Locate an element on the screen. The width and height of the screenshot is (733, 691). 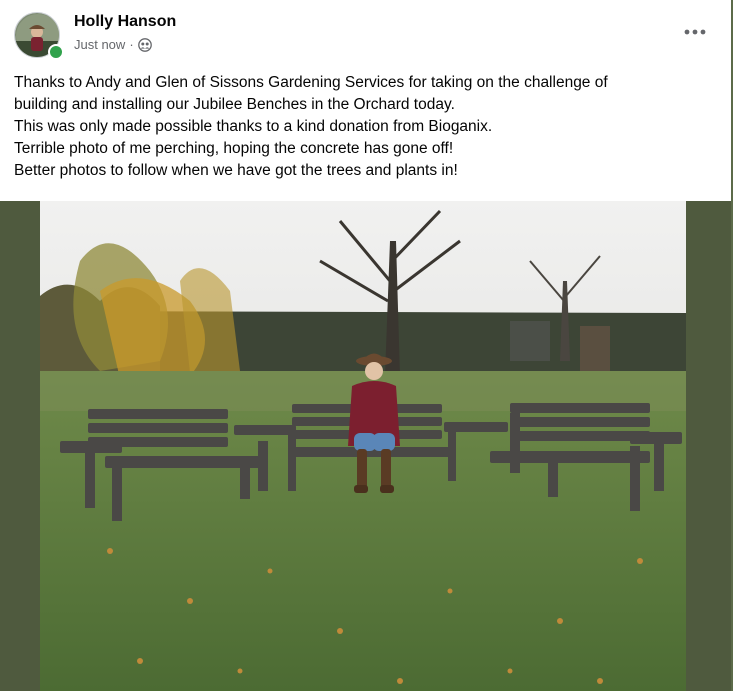
friends-icon is located at coordinates (144, 44).